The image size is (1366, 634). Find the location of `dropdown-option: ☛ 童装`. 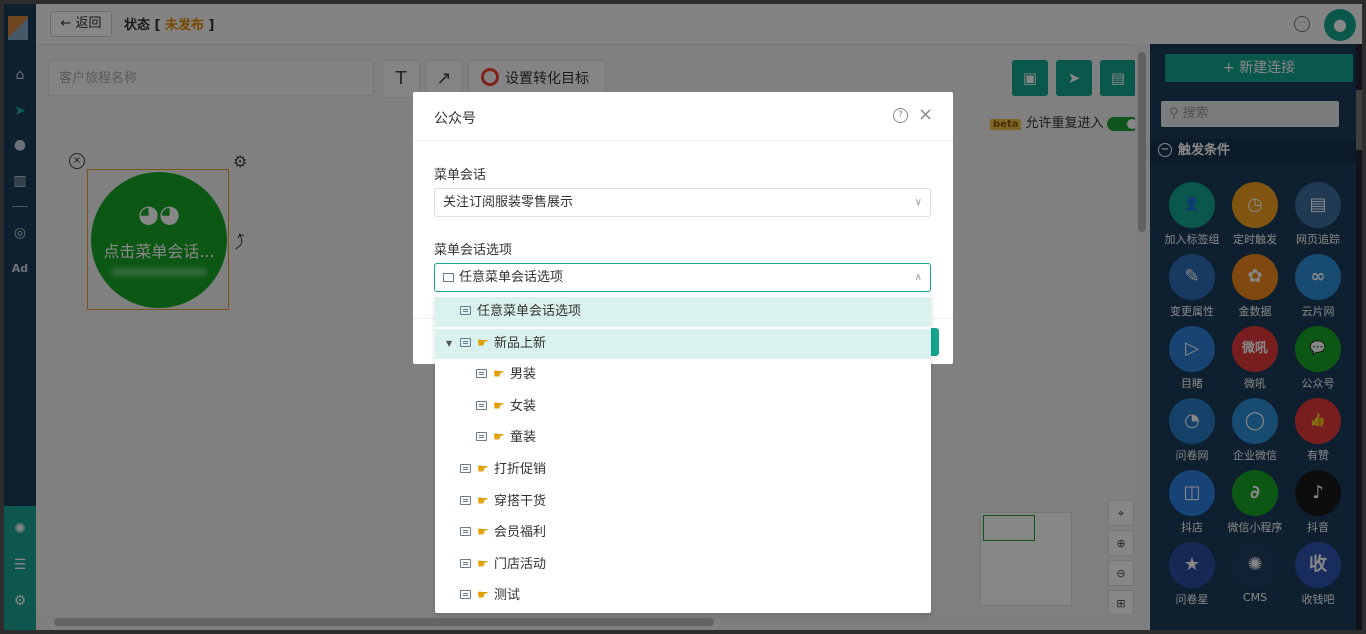

dropdown-option: ☛ 童装 is located at coordinates (683, 438).